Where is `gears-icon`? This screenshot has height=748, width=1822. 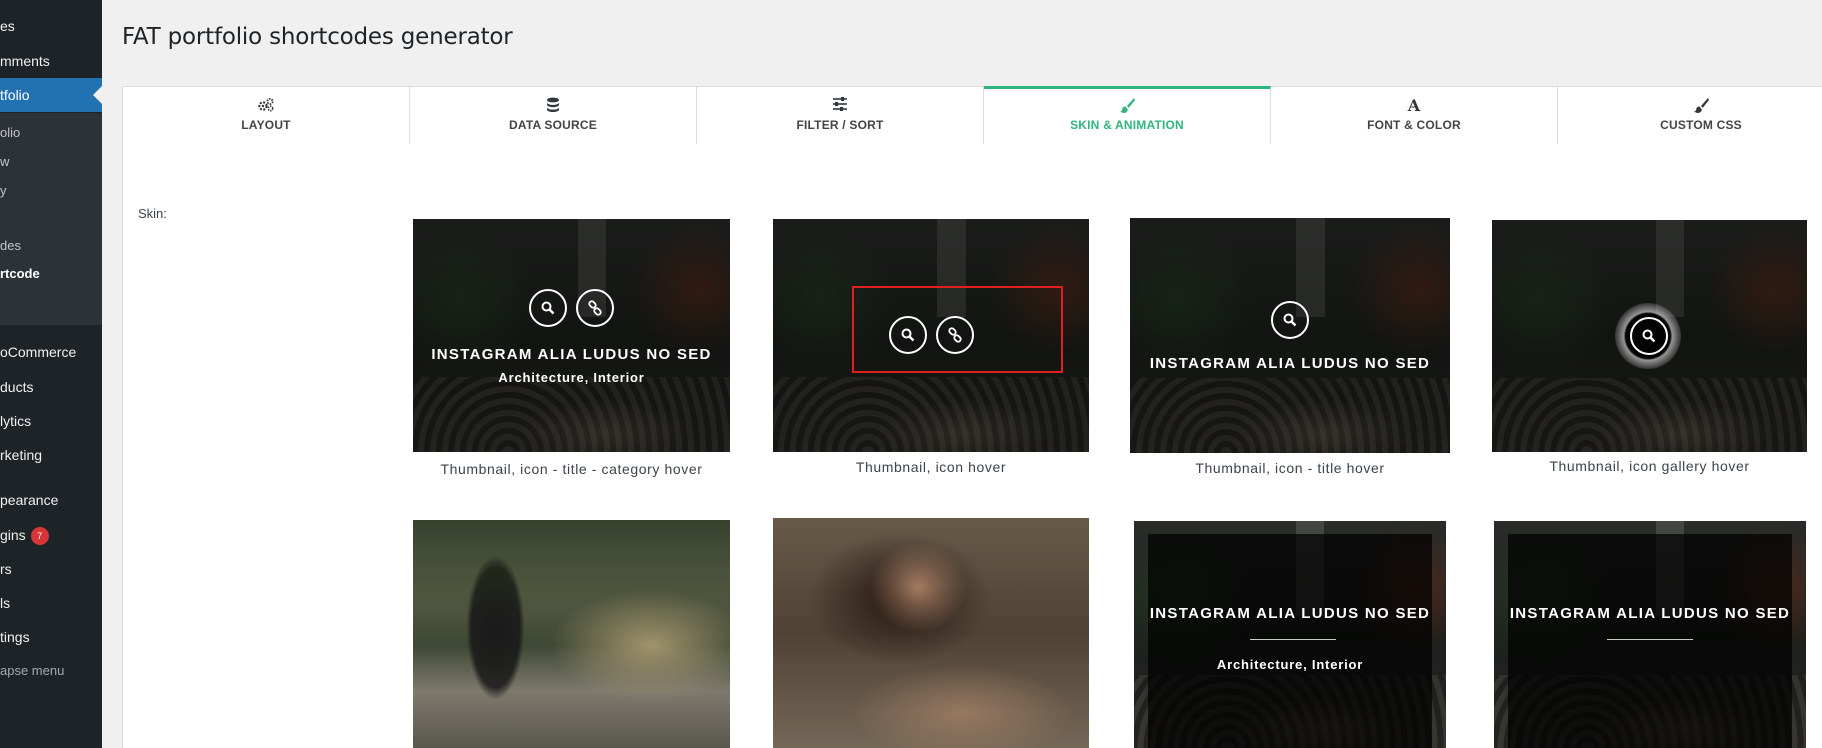 gears-icon is located at coordinates (266, 106).